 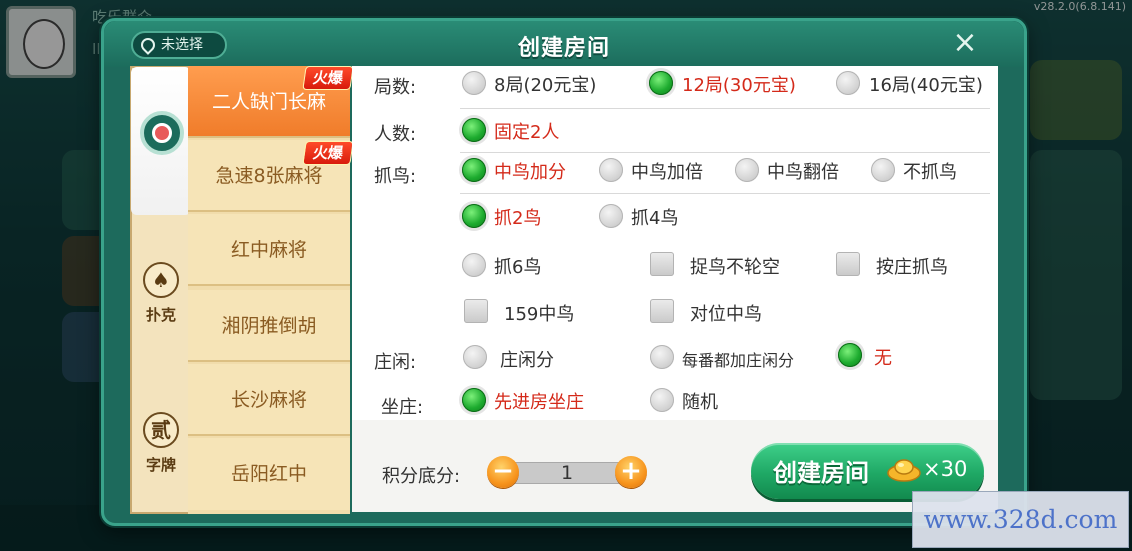 What do you see at coordinates (904, 470) in the screenshot?
I see `gold-ingot-icon` at bounding box center [904, 470].